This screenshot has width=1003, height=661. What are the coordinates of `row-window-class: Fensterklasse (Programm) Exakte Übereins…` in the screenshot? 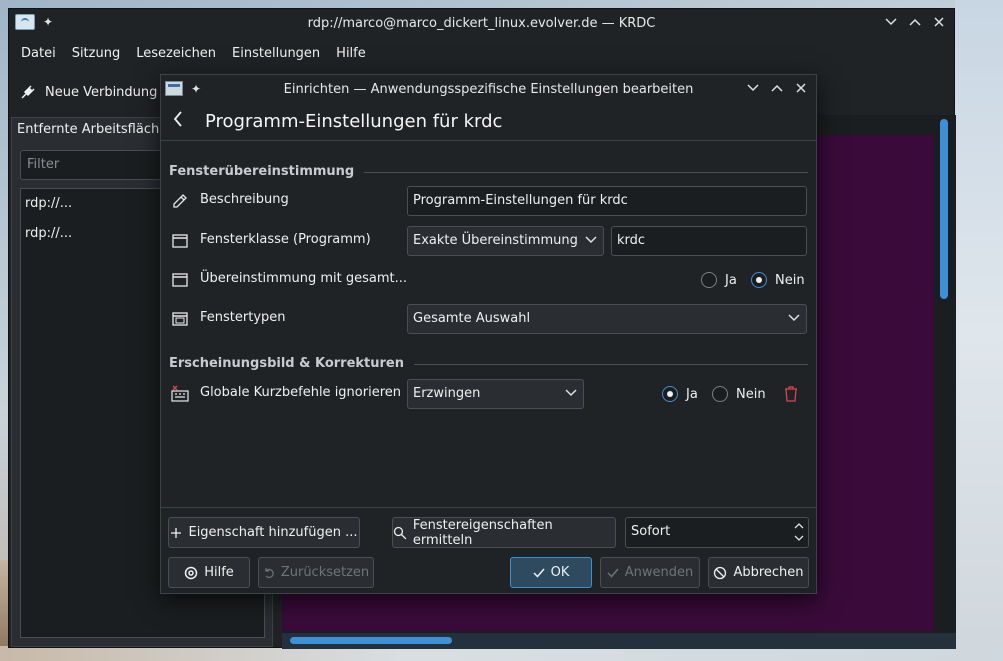 It's located at (489, 241).